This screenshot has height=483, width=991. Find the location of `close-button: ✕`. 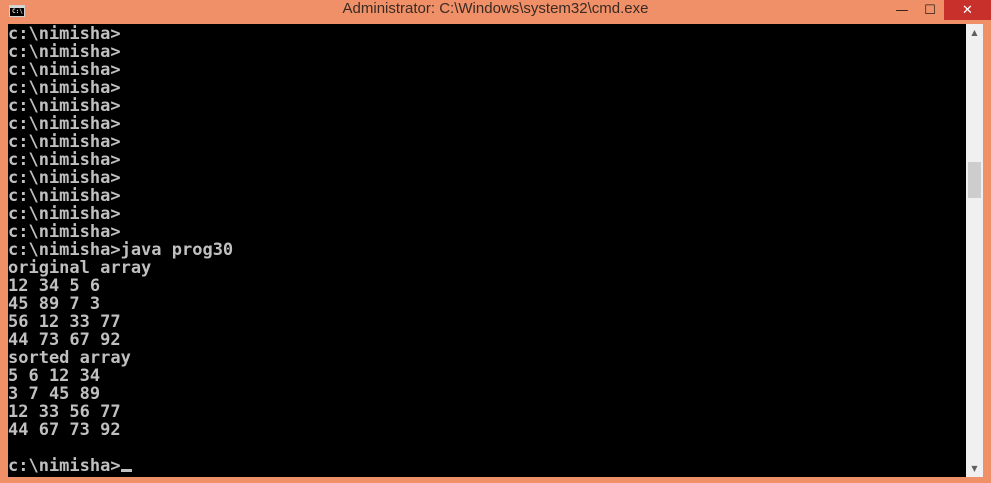

close-button: ✕ is located at coordinates (967, 10).